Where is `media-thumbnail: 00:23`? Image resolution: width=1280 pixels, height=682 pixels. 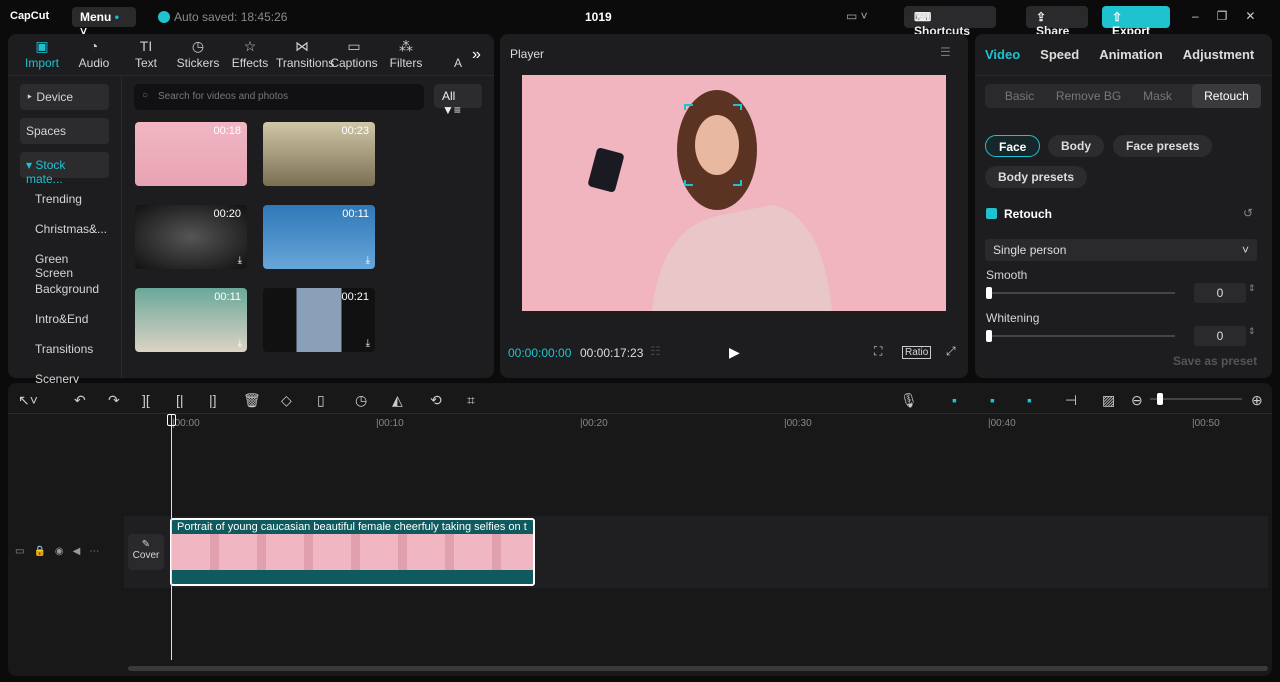
media-thumbnail: 00:23 is located at coordinates (319, 154).